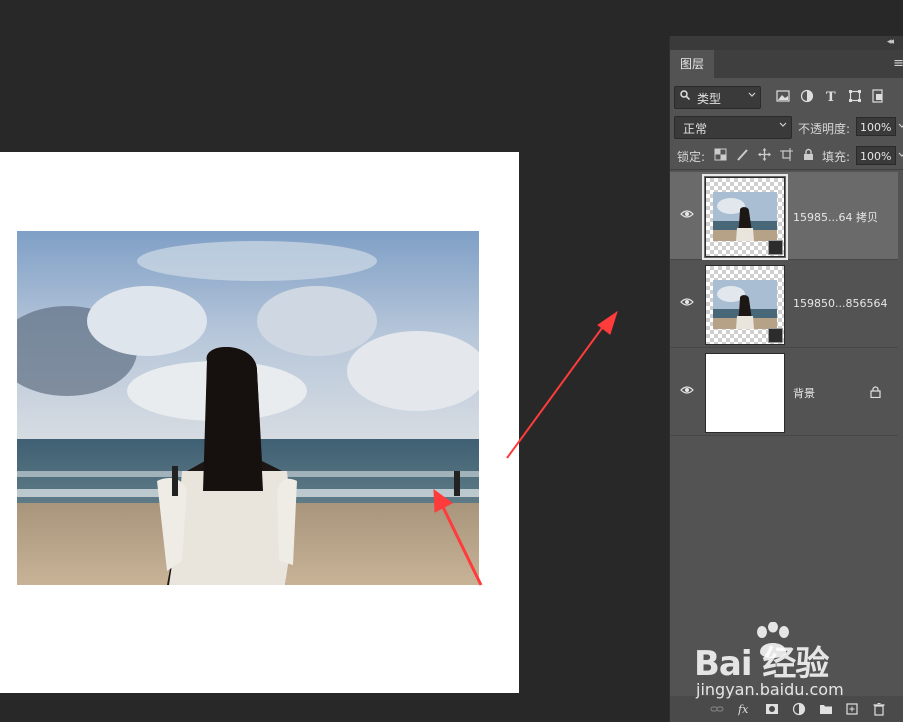 This screenshot has width=903, height=722. What do you see at coordinates (808, 154) in the screenshot?
I see `lock-all-icon` at bounding box center [808, 154].